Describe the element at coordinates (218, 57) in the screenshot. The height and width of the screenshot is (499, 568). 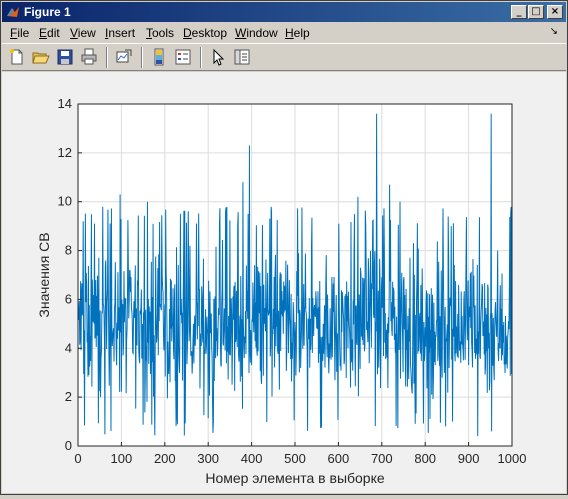
I see `edit-plot-pointer-icon` at that location.